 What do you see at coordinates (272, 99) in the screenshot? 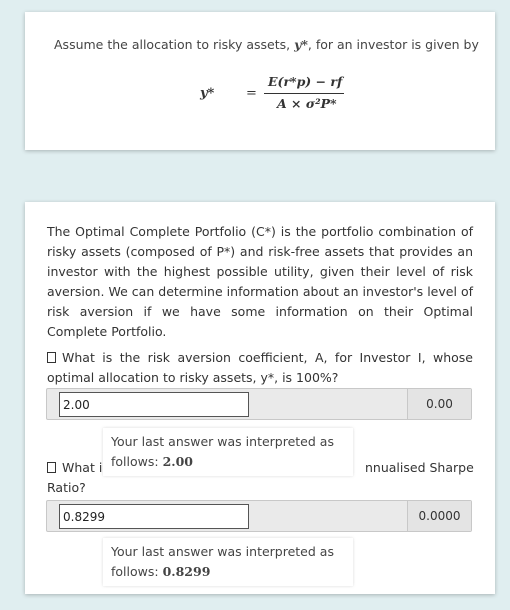
I see `allocation-formula: y* = E(r*p) − rf A × σ²P*` at bounding box center [272, 99].